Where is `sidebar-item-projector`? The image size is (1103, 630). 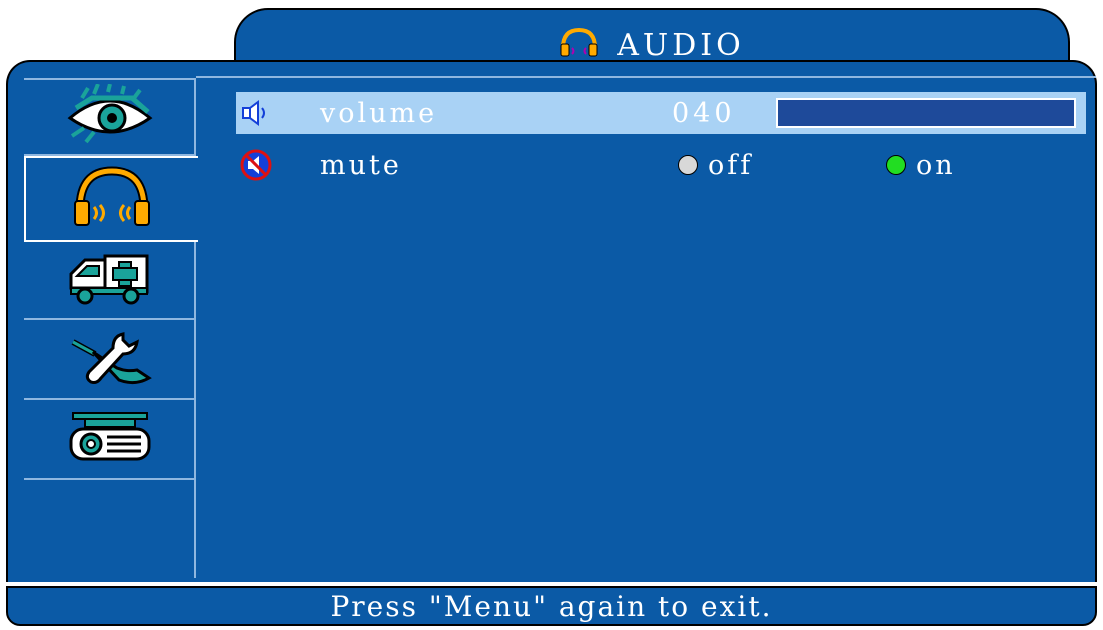 sidebar-item-projector is located at coordinates (110, 440).